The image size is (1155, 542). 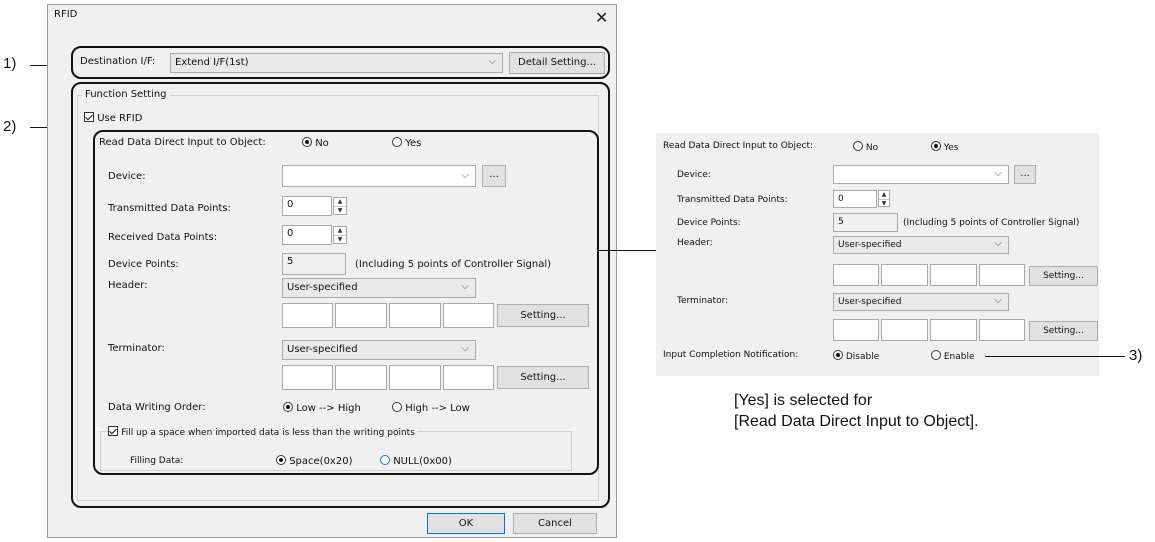 What do you see at coordinates (66, 14) in the screenshot?
I see `dialog-title: RFID` at bounding box center [66, 14].